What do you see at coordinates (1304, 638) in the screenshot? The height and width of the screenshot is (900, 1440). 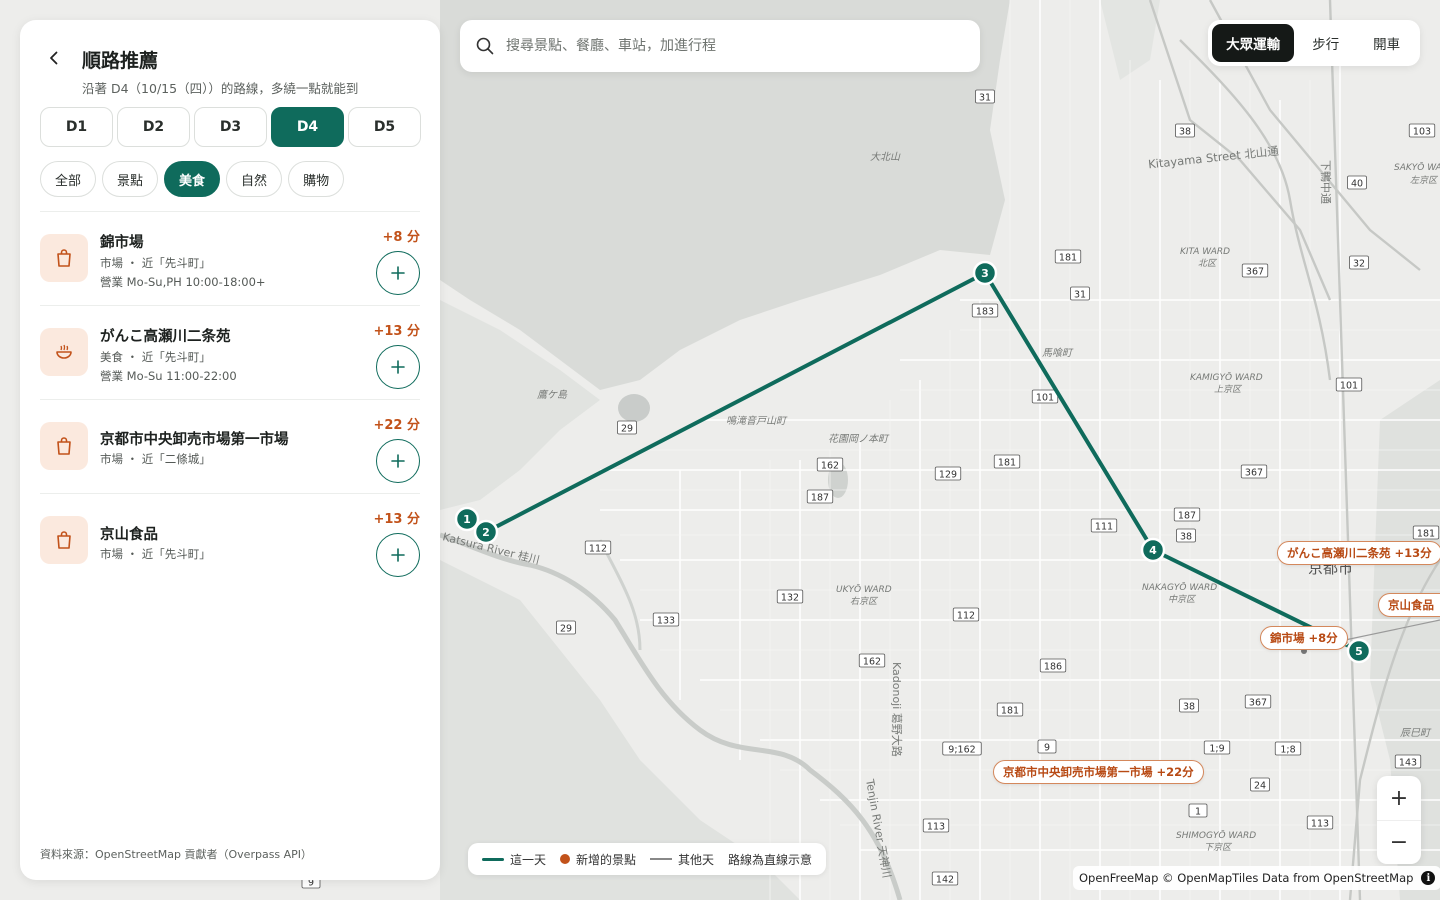 I see `map-callout: 錦市場 +8分` at bounding box center [1304, 638].